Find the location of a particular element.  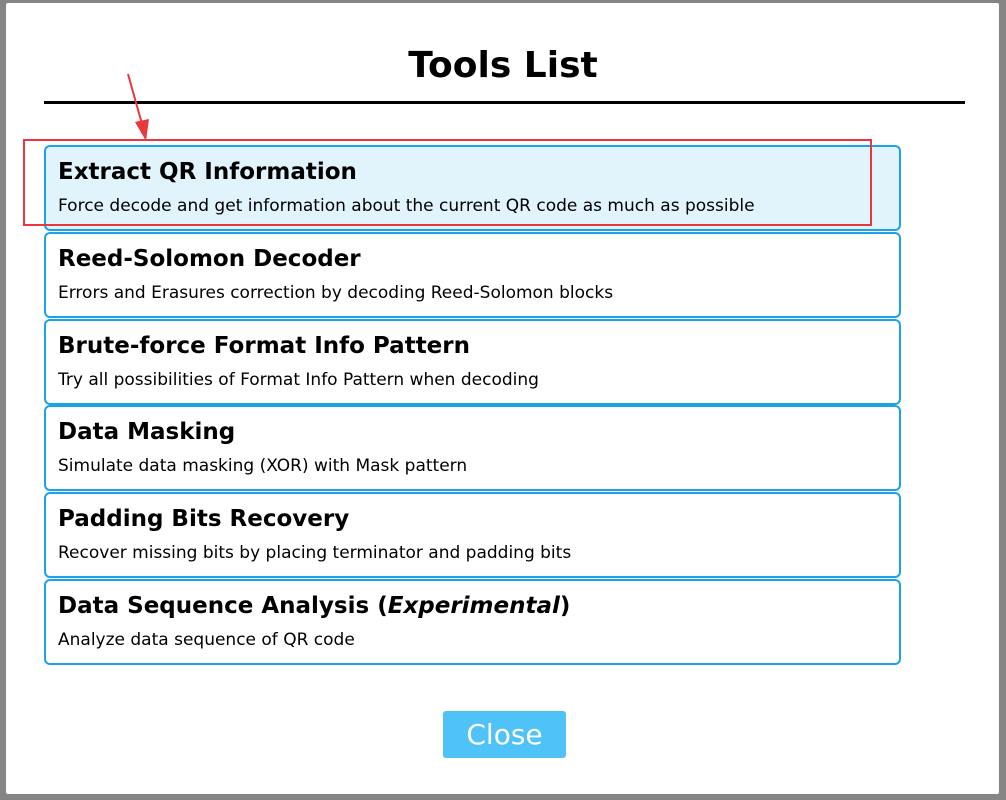

tool-name: Brute-force Format Info Pattern is located at coordinates (264, 346).